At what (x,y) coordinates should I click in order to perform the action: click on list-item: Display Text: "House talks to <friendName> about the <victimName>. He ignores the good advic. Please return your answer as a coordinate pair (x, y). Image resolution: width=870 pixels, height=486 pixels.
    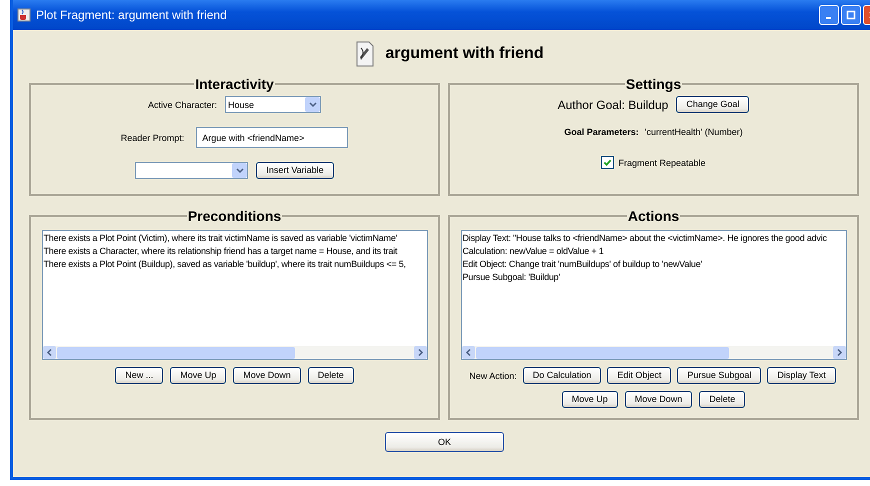
    Looking at the image, I should click on (653, 238).